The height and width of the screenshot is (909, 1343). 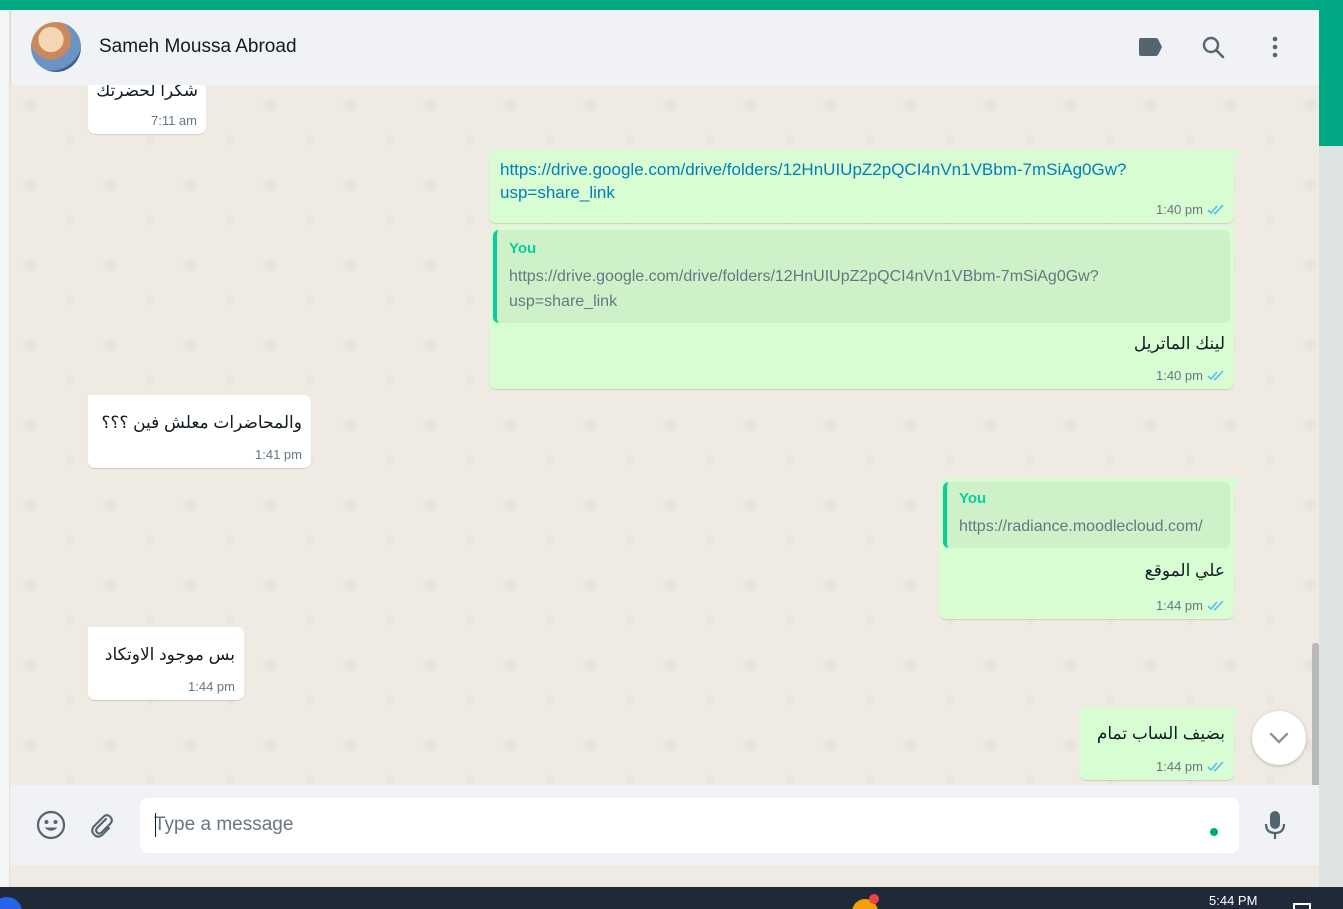 I want to click on emoji-icon, so click(x=51, y=825).